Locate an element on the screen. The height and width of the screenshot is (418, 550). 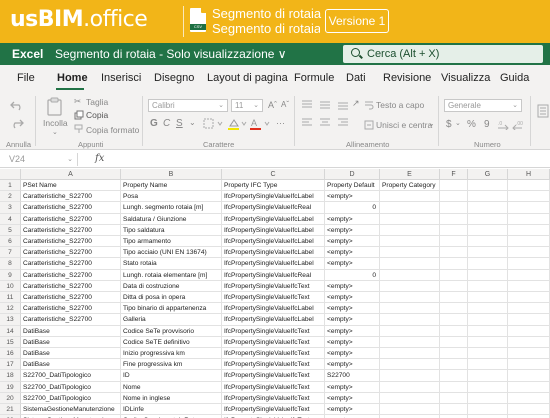
cell-e2 is located at coordinates (410, 197).